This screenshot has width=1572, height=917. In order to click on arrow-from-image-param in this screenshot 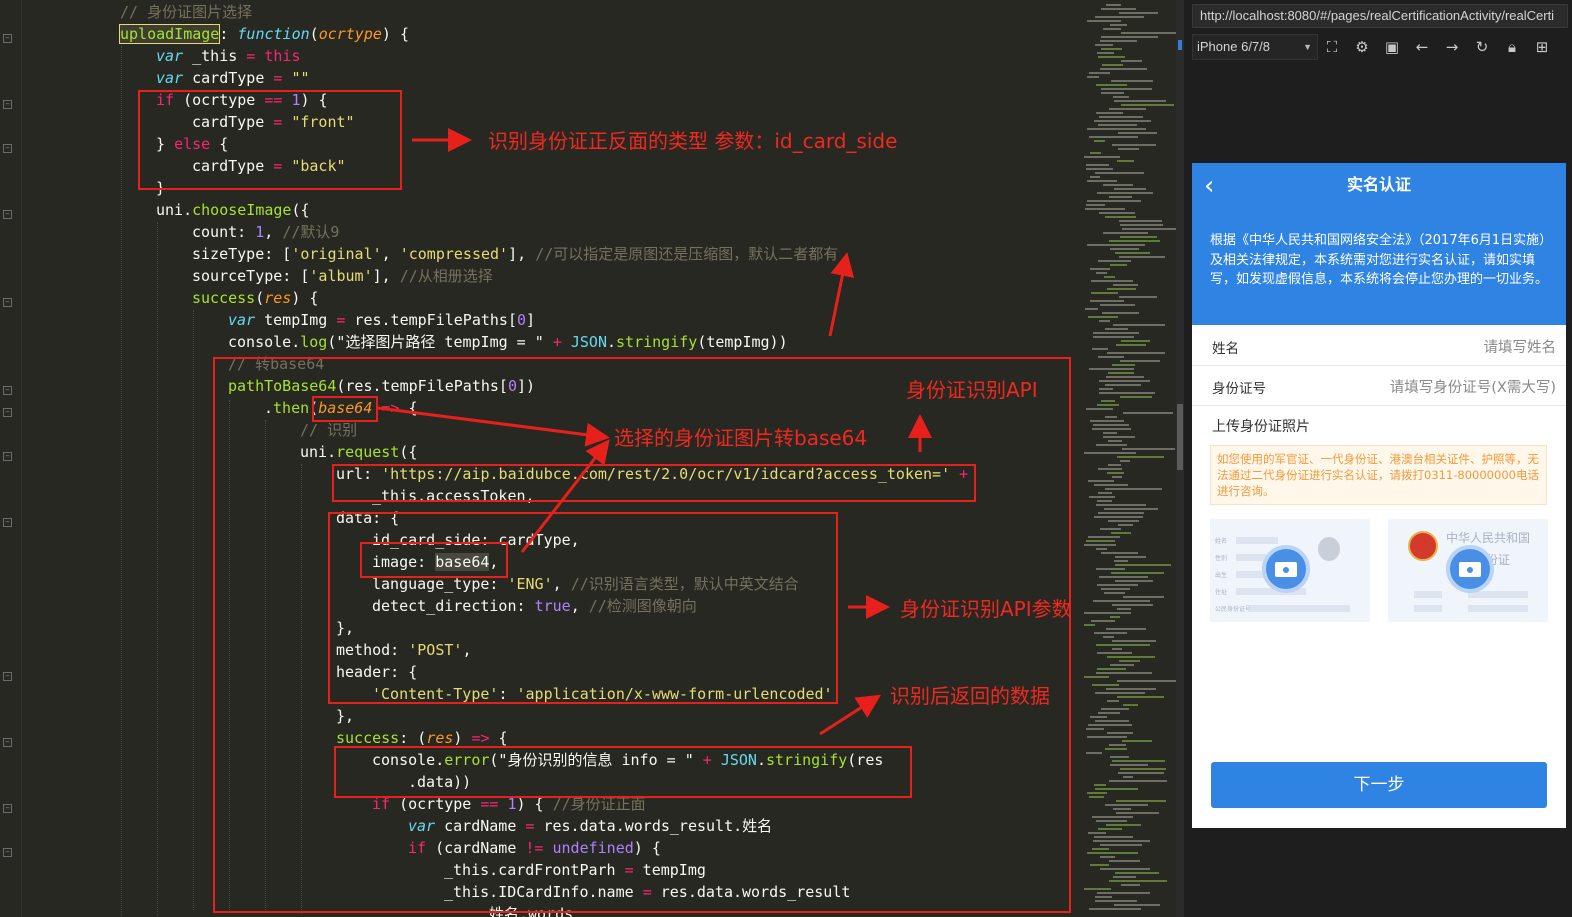, I will do `click(565, 496)`.